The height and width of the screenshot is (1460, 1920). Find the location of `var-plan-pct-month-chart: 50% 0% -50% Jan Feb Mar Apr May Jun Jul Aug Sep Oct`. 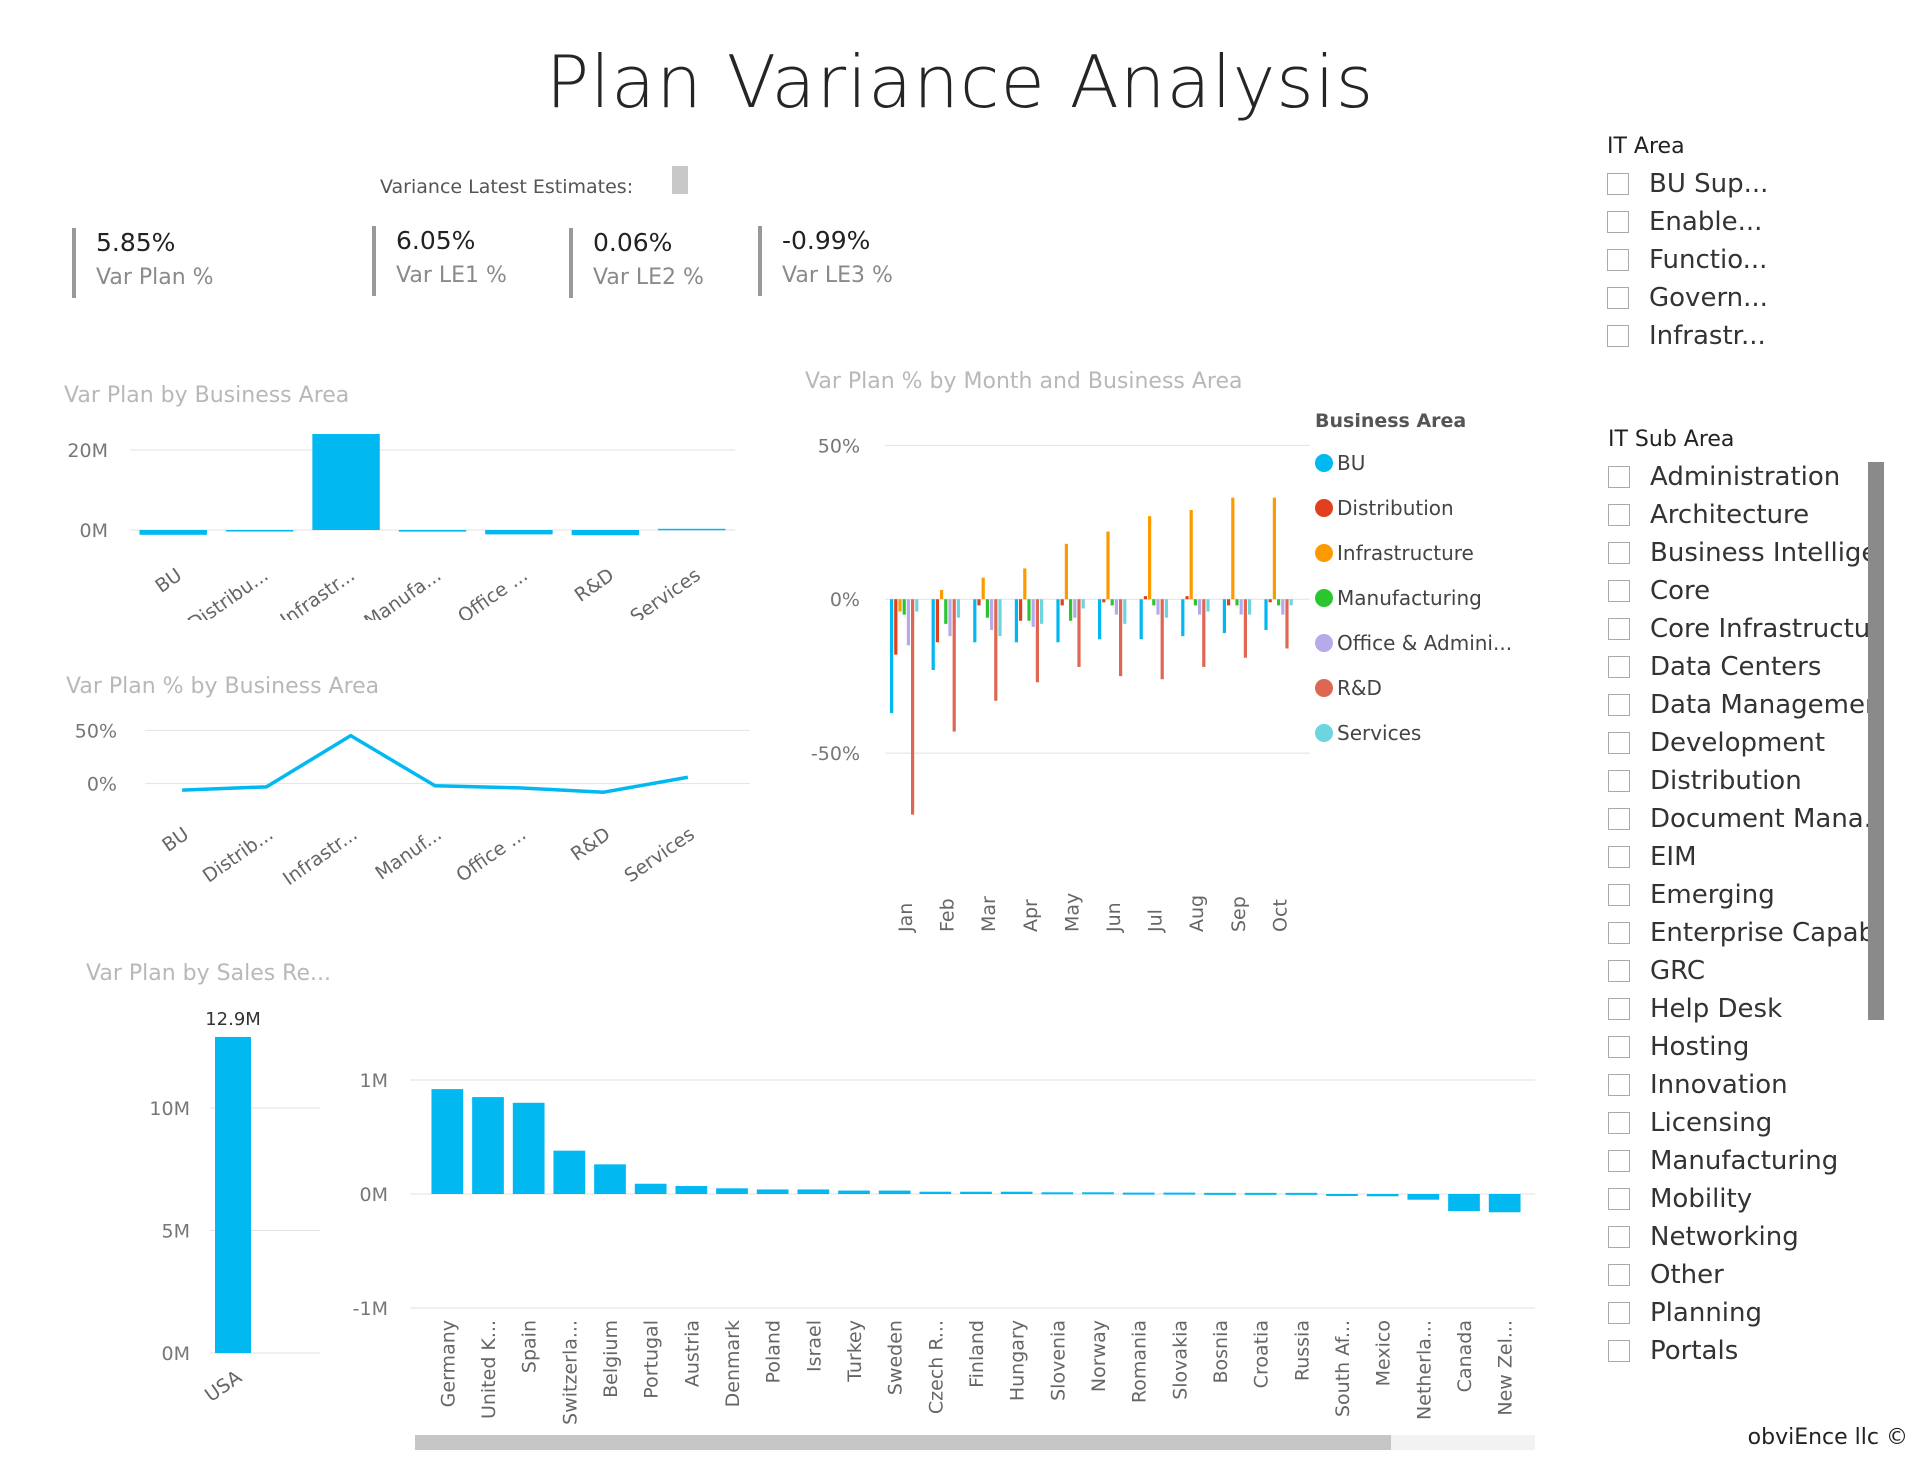

var-plan-pct-month-chart: 50% 0% -50% Jan Feb Mar Apr May Jun Jul Aug Sep Oct is located at coordinates (1055, 680).